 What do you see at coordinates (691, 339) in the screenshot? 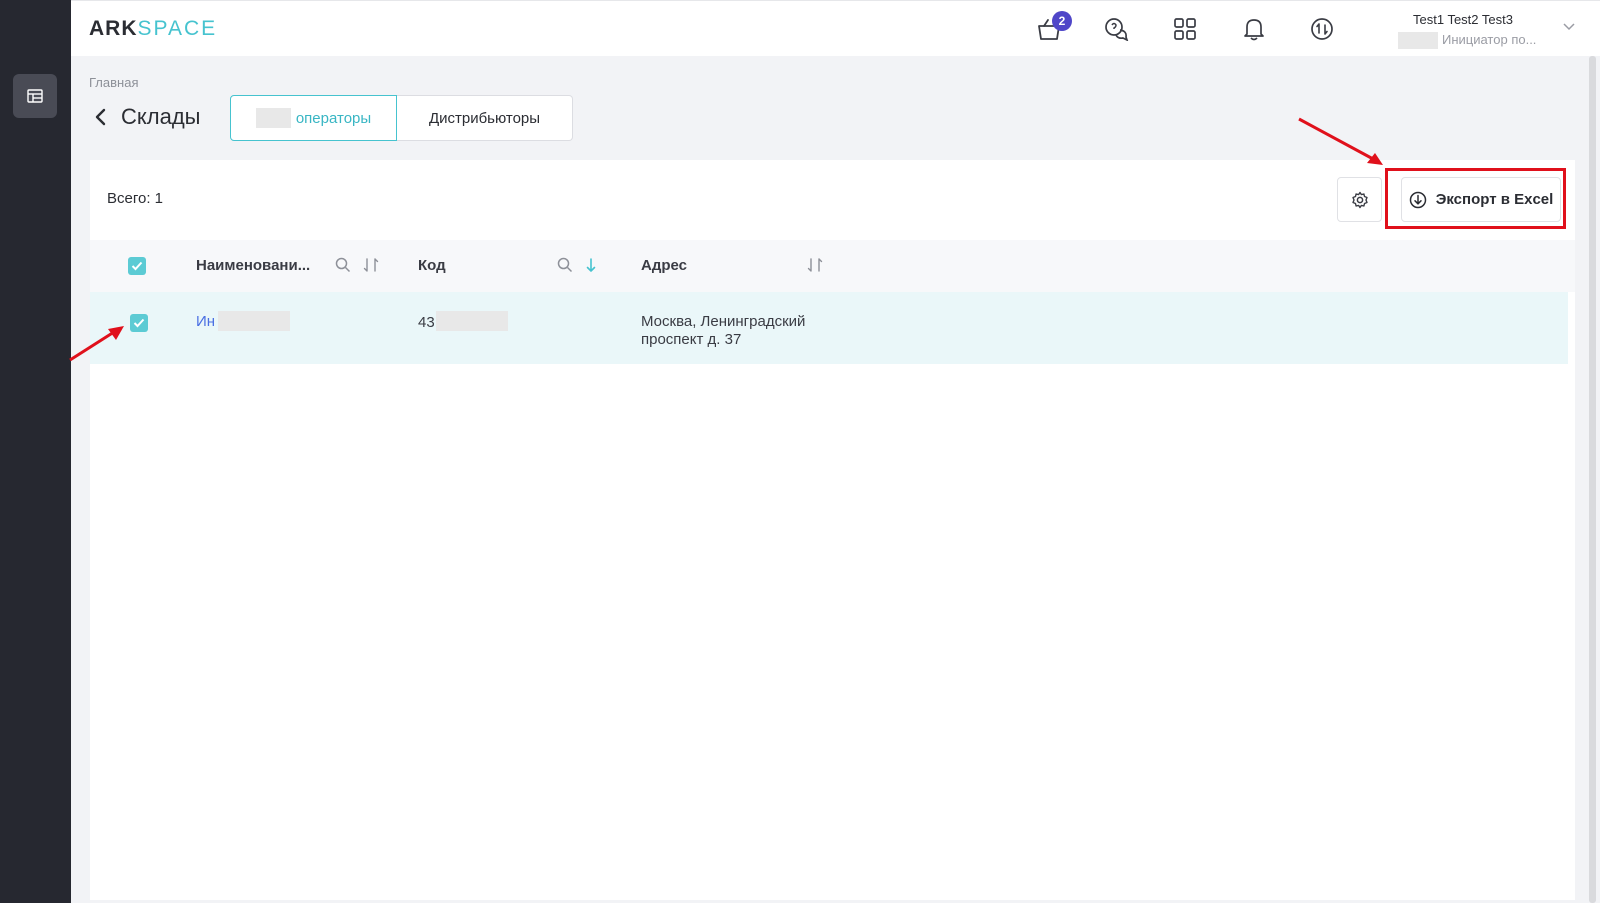
I see `warehouse-address-line2: проспект д. 37` at bounding box center [691, 339].